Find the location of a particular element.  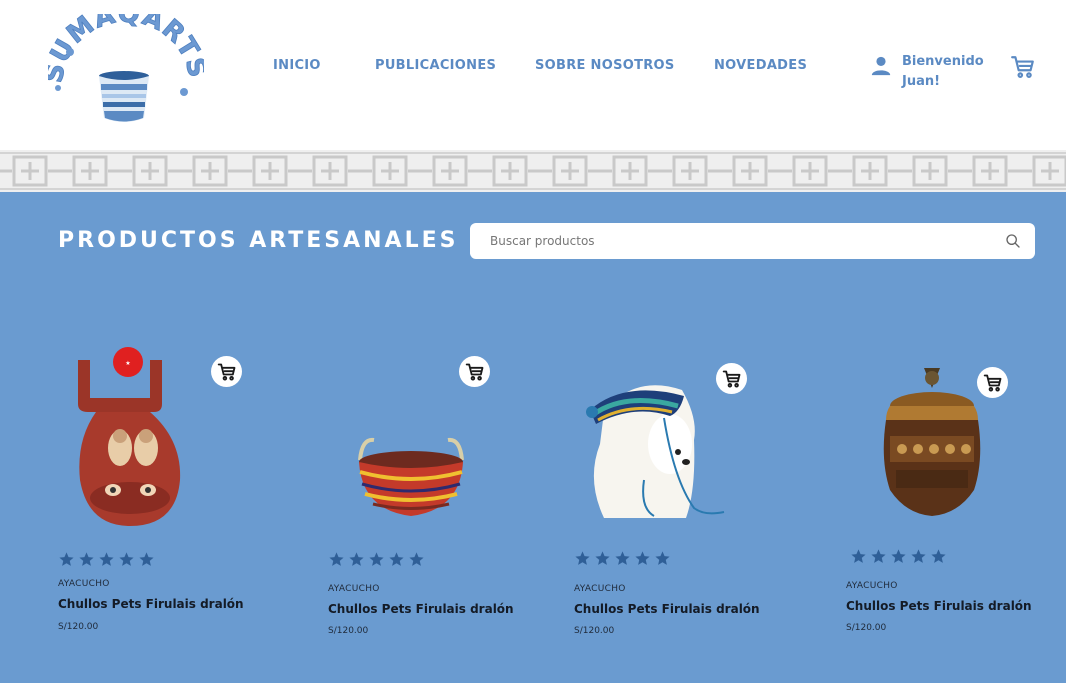

user-greeting: Bienvenido Juan! is located at coordinates (943, 71).